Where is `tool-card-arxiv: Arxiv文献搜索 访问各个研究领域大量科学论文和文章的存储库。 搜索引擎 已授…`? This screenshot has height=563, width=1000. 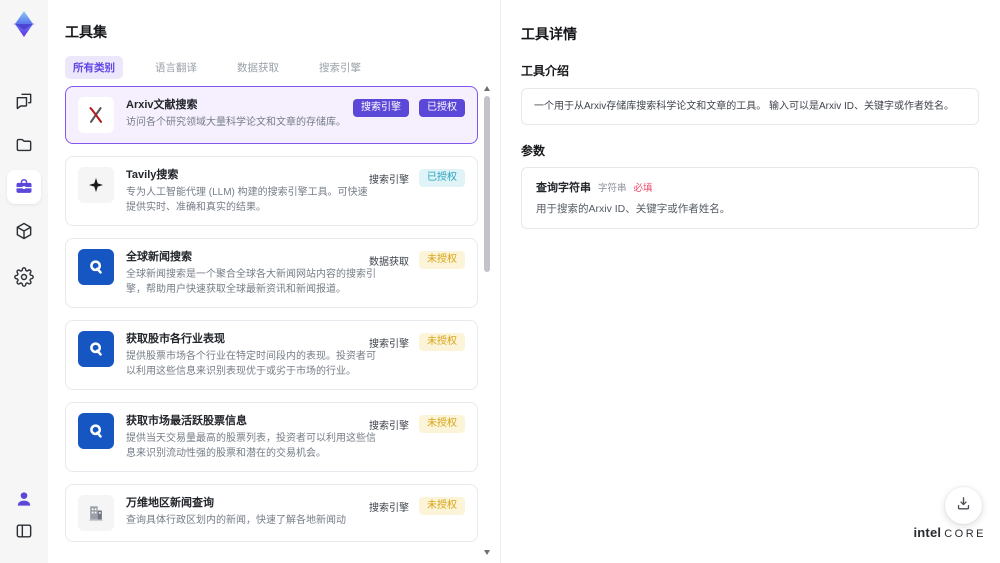 tool-card-arxiv: Arxiv文献搜索 访问各个研究领域大量科学论文和文章的存储库。 搜索引擎 已授… is located at coordinates (271, 115).